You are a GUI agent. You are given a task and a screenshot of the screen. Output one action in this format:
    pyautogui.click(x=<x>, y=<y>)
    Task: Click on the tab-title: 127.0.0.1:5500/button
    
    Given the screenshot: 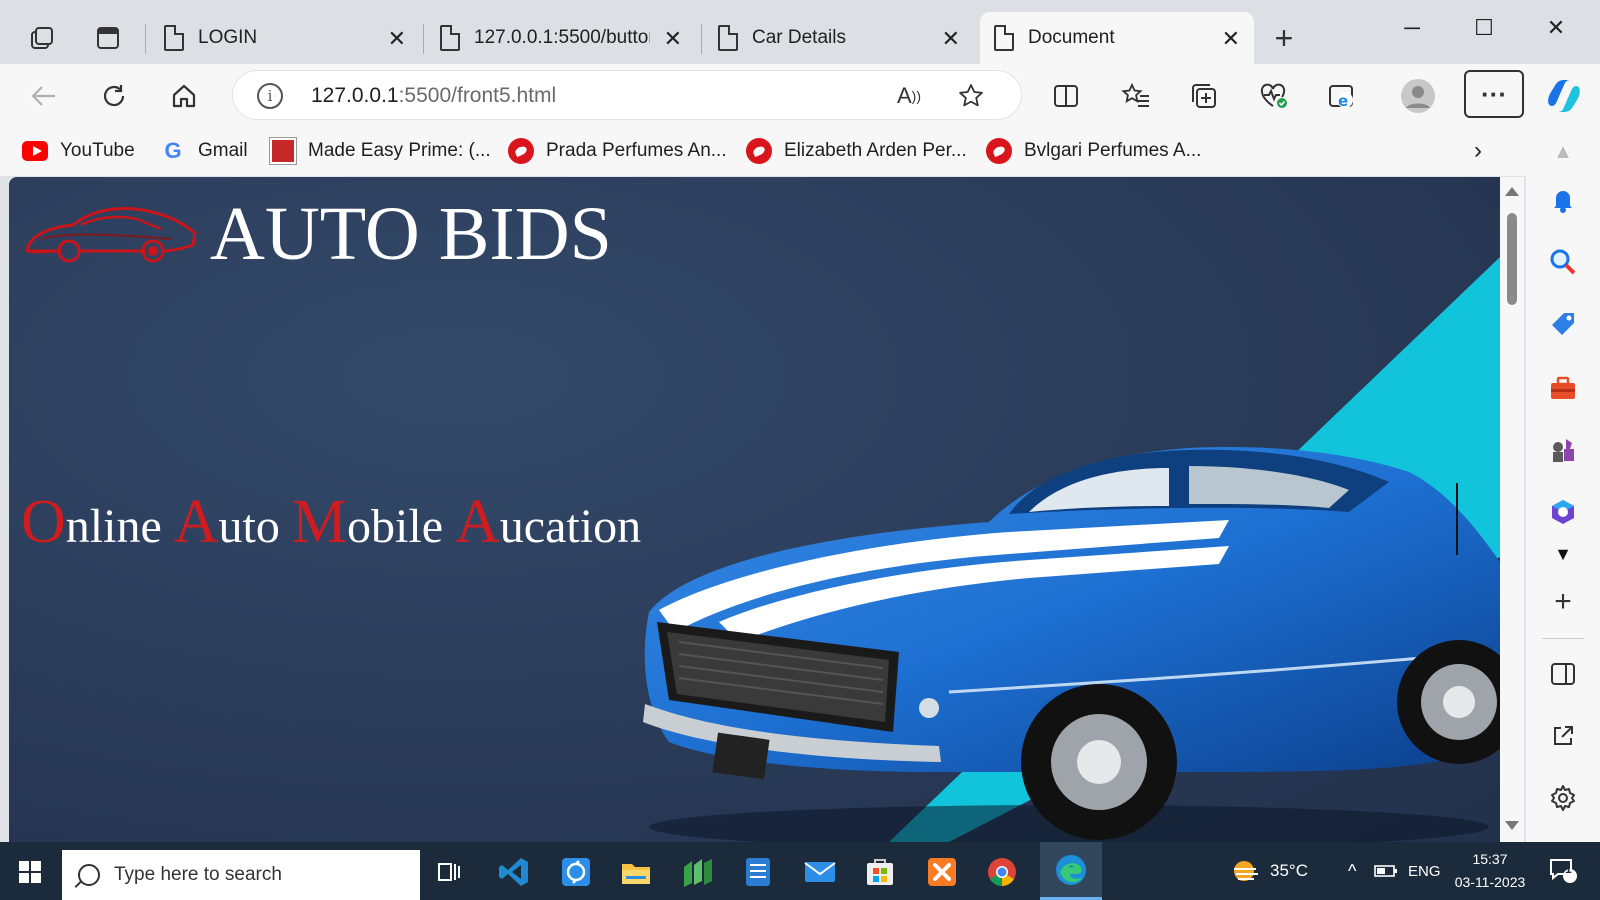 What is the action you would take?
    pyautogui.click(x=562, y=37)
    